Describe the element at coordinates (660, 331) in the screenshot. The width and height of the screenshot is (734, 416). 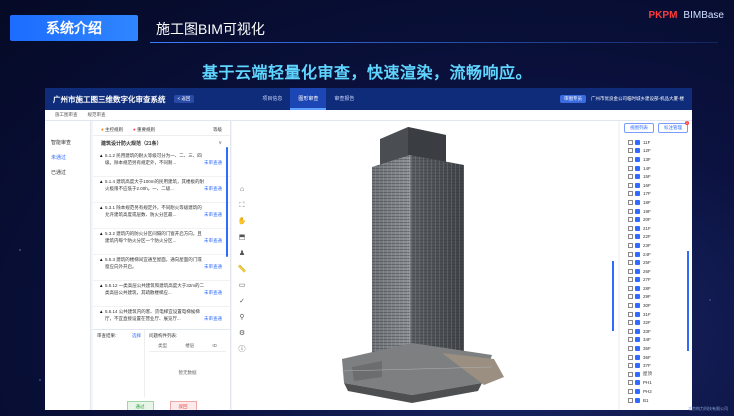
I see `floor-item: 33F` at that location.